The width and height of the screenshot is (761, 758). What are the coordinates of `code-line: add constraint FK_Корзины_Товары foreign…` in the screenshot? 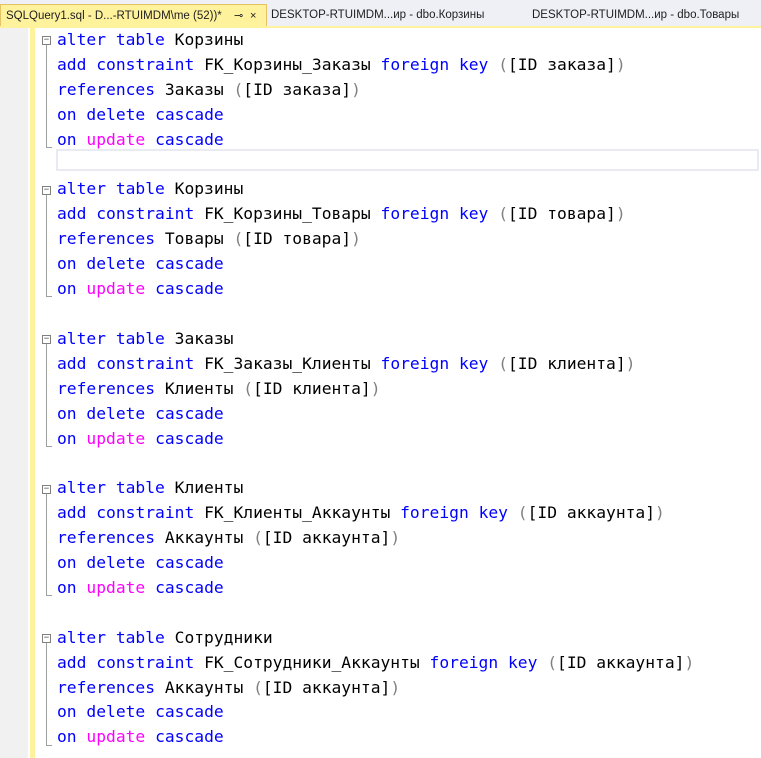 It's located at (375, 214).